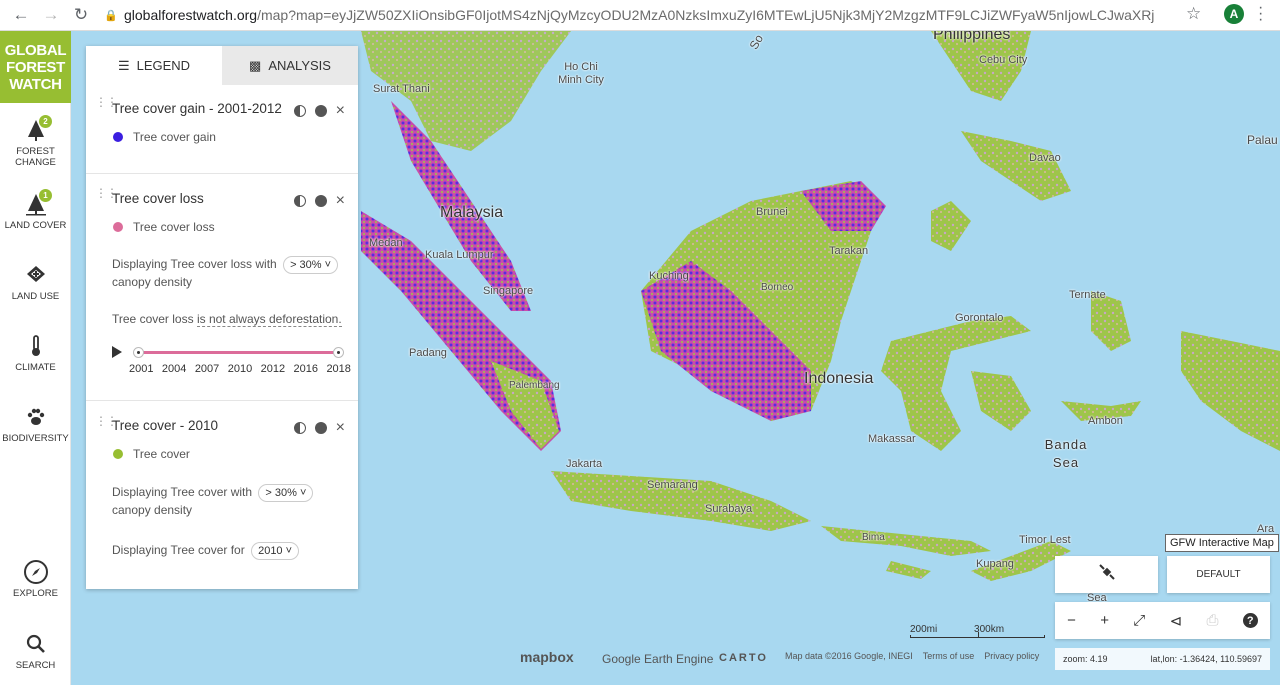  I want to click on sidebar-item-label: Explore, so click(35, 593).